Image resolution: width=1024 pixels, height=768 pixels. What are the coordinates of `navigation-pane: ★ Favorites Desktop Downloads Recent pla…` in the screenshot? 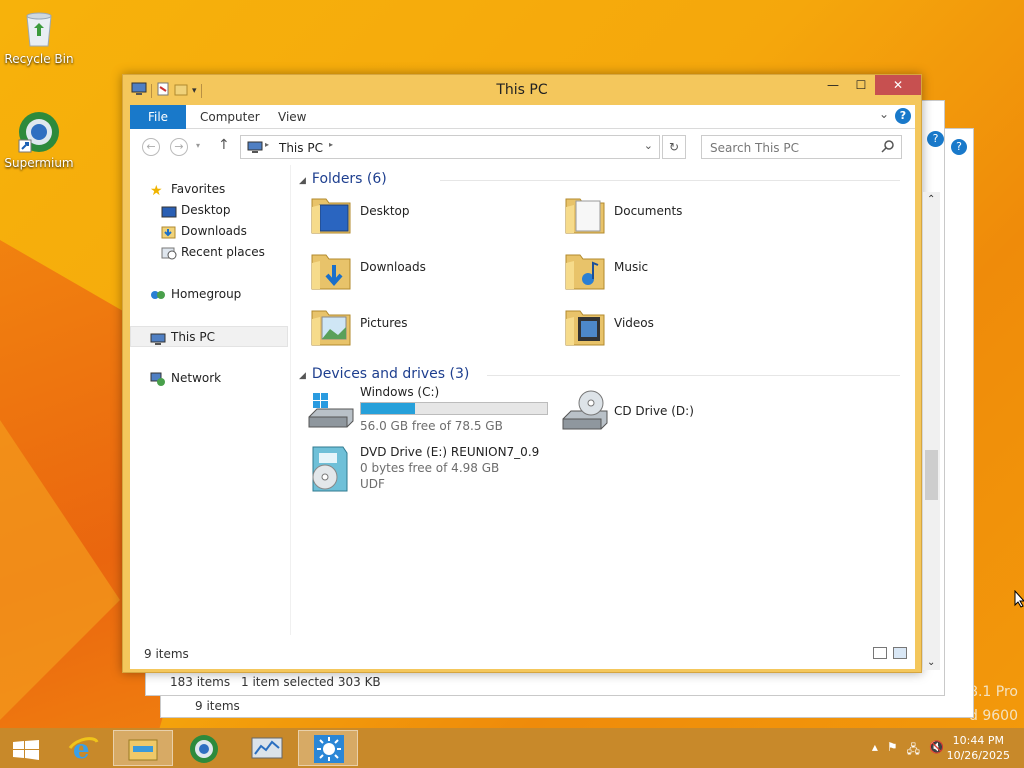 It's located at (210, 400).